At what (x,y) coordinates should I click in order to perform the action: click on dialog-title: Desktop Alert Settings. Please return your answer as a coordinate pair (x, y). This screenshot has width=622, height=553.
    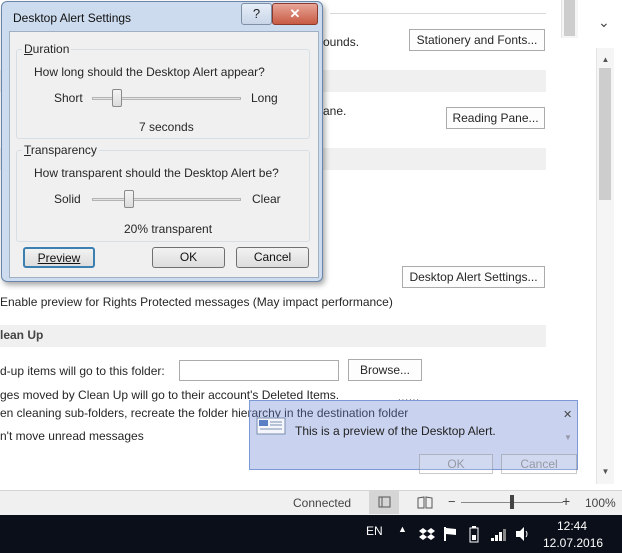
    Looking at the image, I should click on (72, 18).